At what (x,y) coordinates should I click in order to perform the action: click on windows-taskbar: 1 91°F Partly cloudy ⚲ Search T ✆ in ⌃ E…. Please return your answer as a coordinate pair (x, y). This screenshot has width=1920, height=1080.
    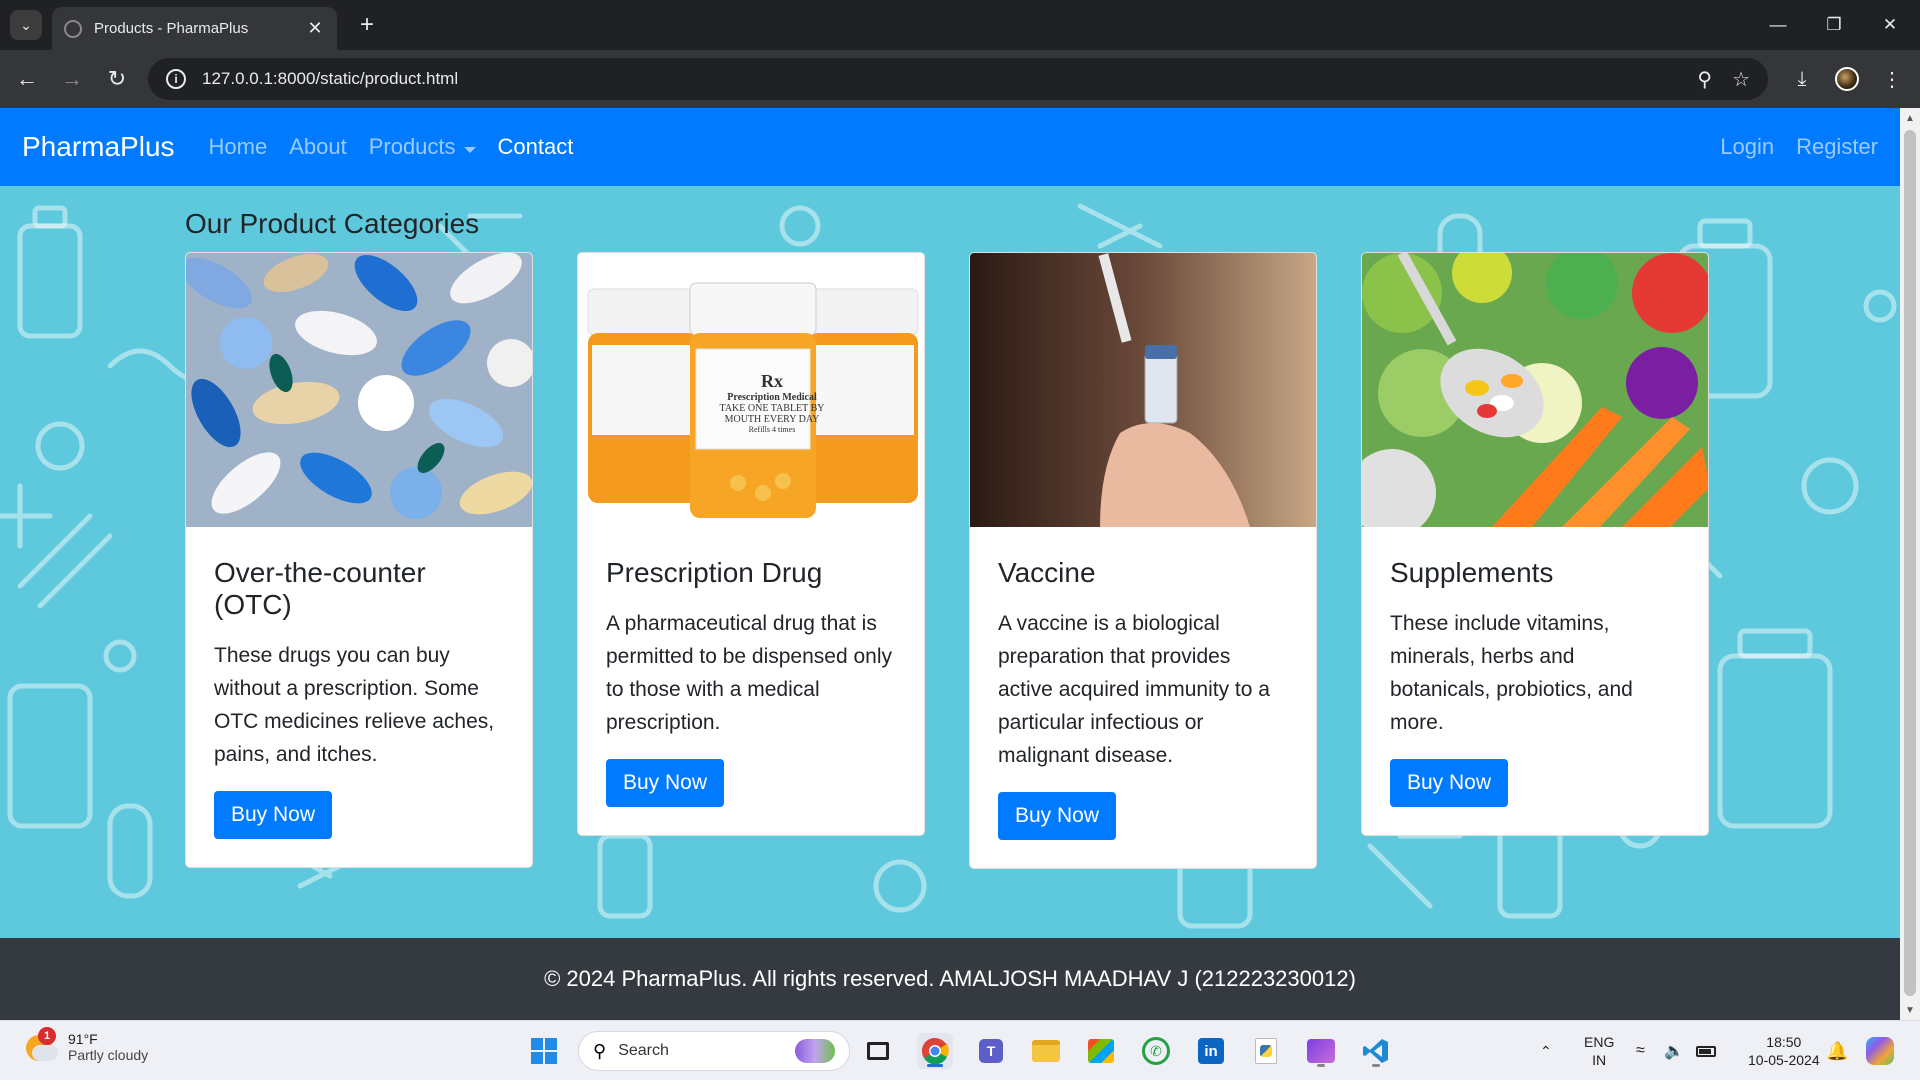
    Looking at the image, I should click on (960, 1050).